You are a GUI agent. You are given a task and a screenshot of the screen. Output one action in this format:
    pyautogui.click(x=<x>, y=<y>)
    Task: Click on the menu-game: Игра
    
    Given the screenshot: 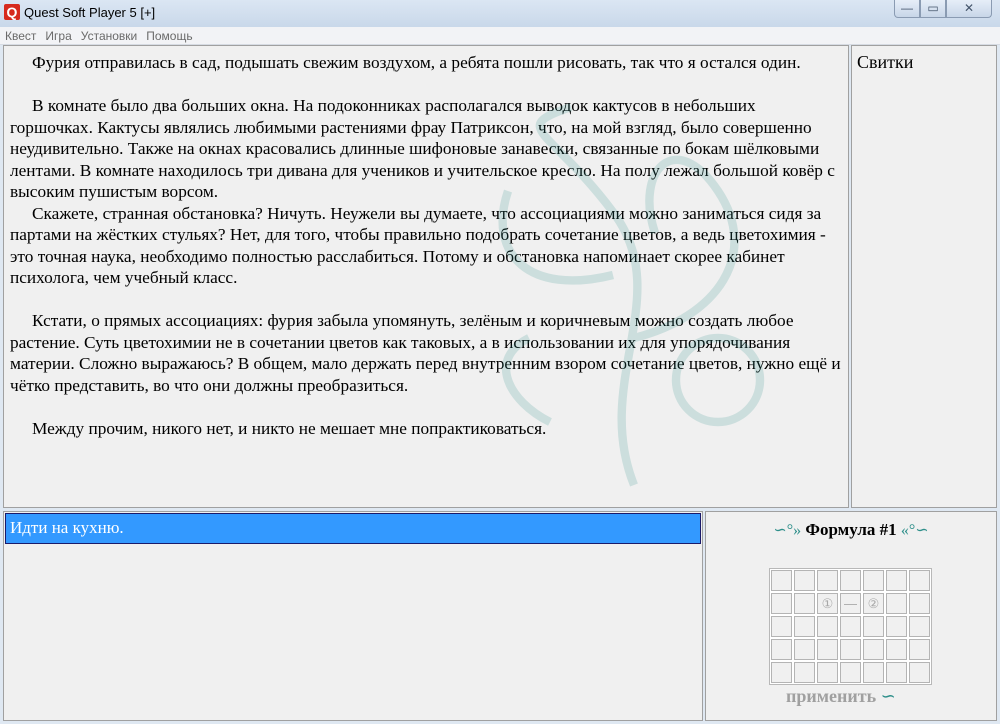 What is the action you would take?
    pyautogui.click(x=57, y=35)
    